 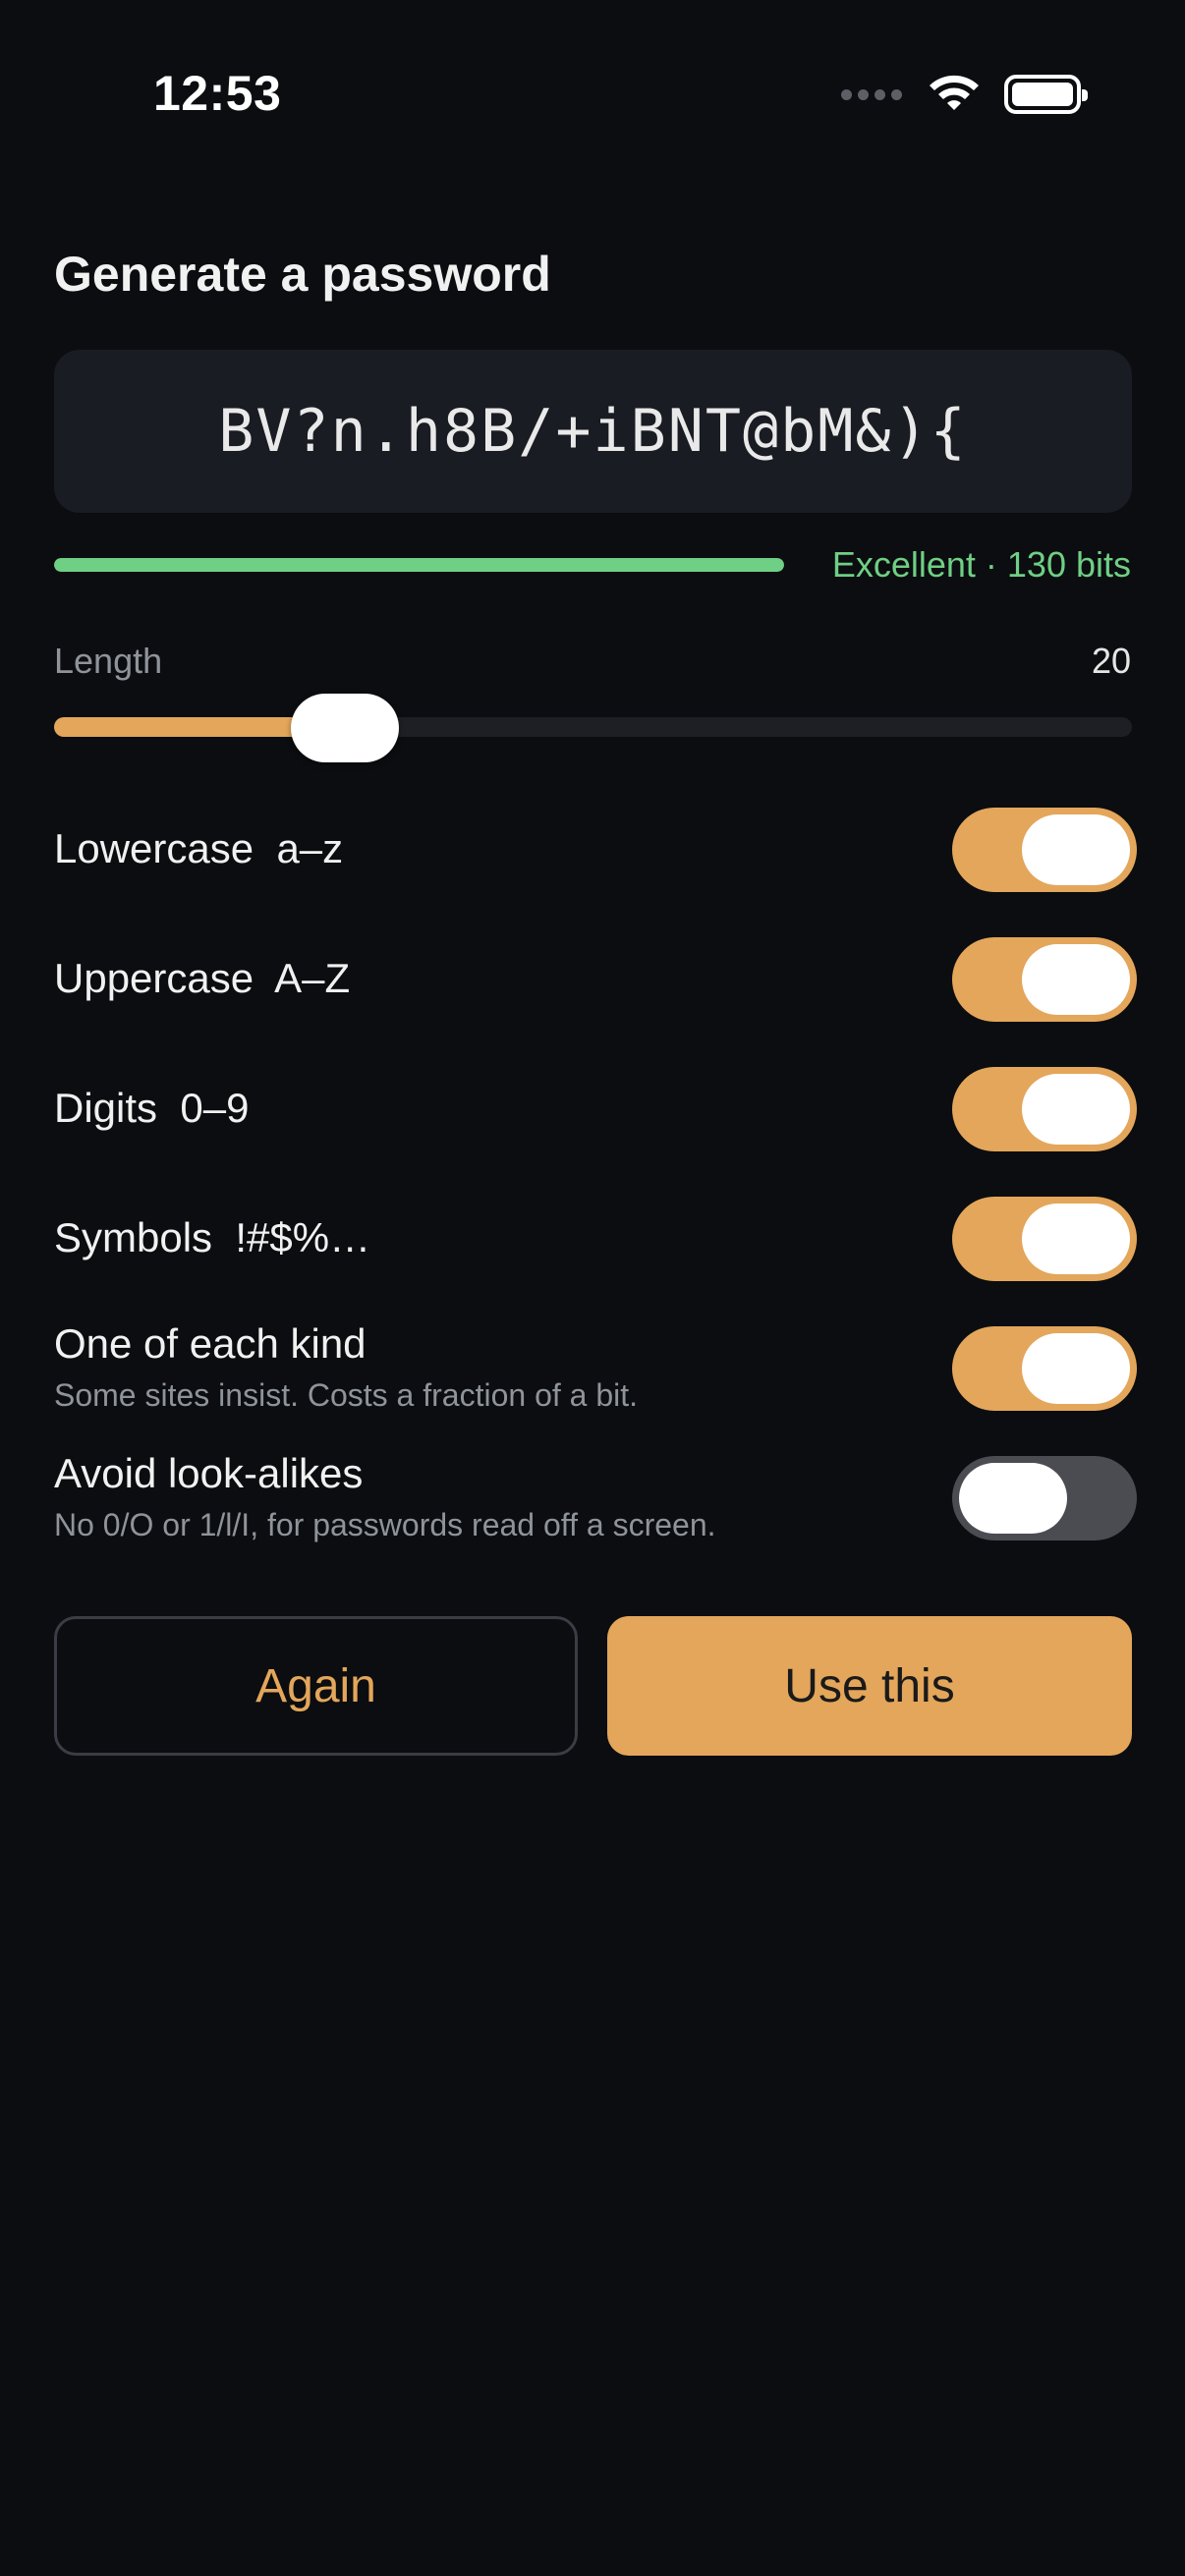 I want to click on strength-meter-fill, so click(x=419, y=565).